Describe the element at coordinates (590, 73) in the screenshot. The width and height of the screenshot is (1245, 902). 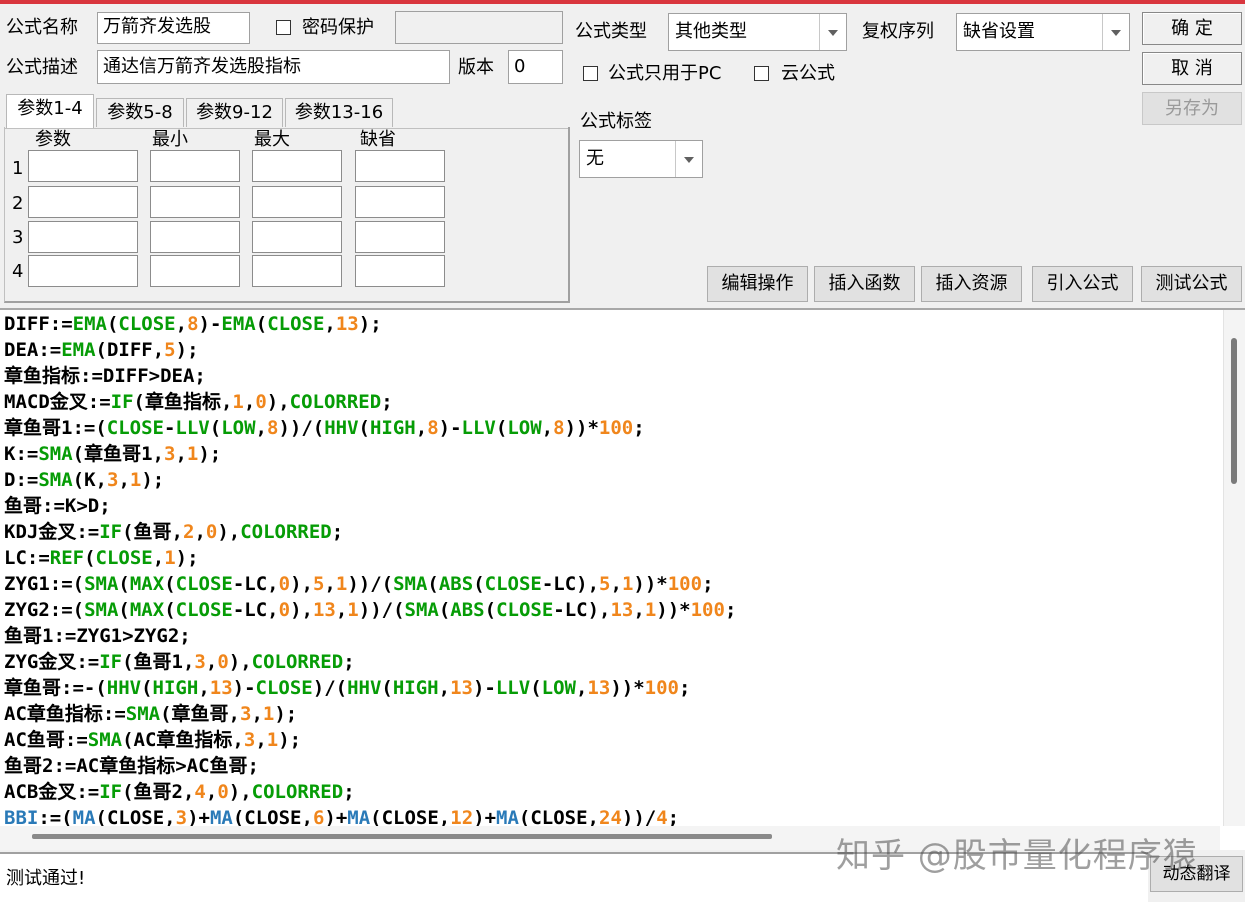
I see `pc-only-checkbox` at that location.